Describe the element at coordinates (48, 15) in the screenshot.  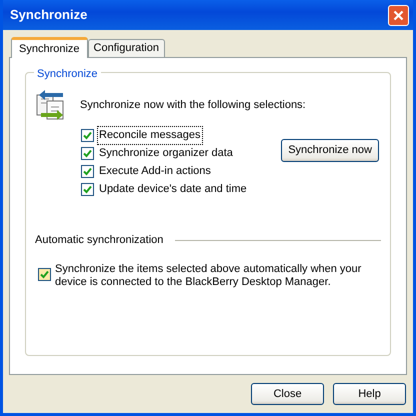
I see `window-title: Synchronize` at that location.